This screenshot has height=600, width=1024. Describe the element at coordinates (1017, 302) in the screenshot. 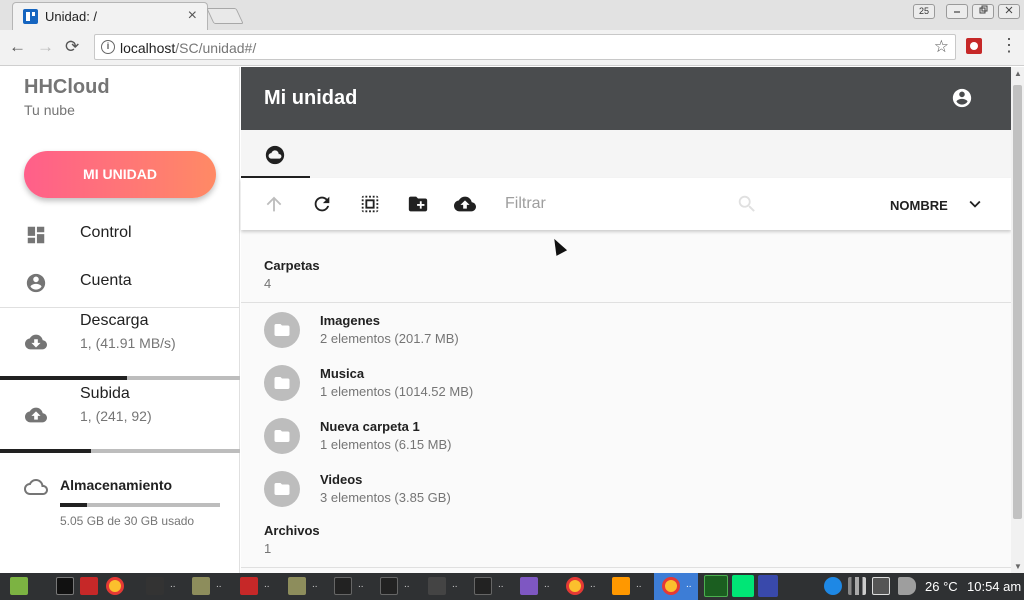

I see `scrollbar-thumb` at that location.